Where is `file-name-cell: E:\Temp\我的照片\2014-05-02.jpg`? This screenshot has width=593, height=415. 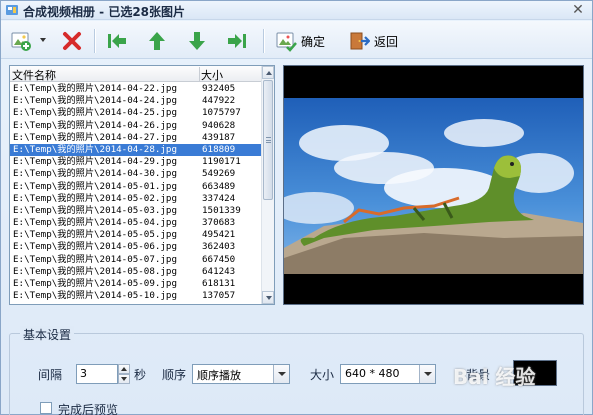
file-name-cell: E:\Temp\我的照片\2014-05-02.jpg is located at coordinates (95, 198).